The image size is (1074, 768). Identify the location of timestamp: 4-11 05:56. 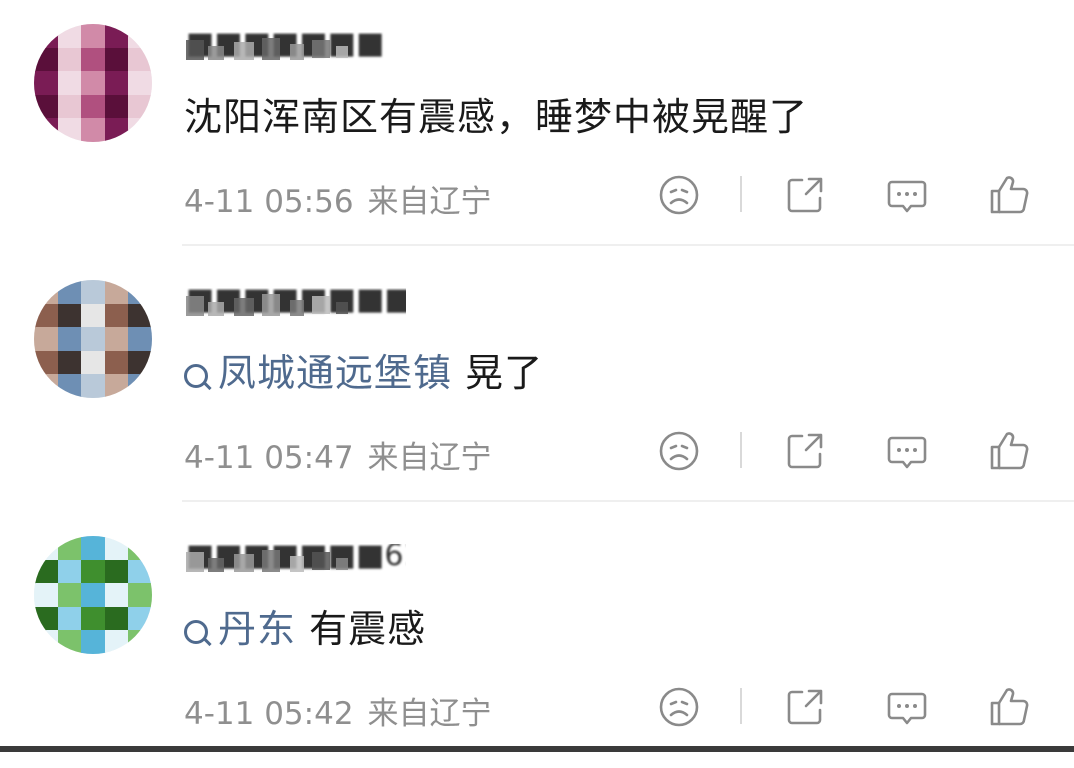
(269, 202).